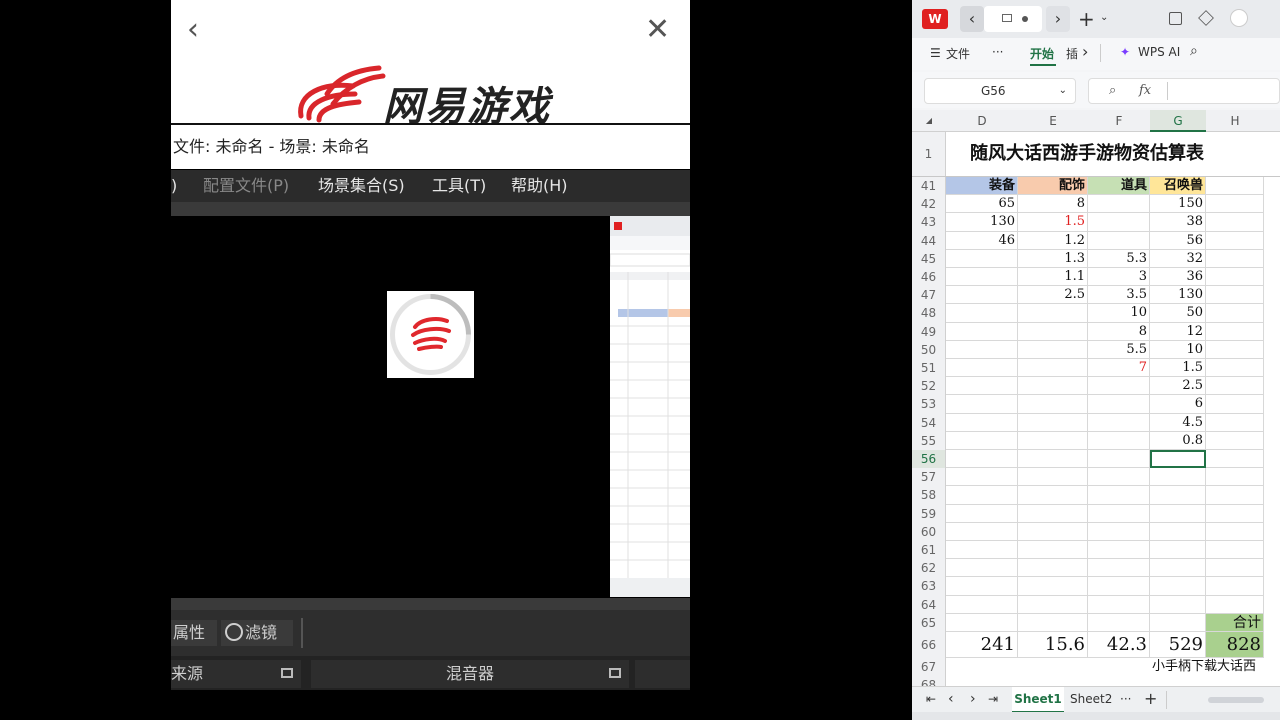 This screenshot has height=720, width=1280. Describe the element at coordinates (929, 440) in the screenshot. I see `row-header: 55` at that location.